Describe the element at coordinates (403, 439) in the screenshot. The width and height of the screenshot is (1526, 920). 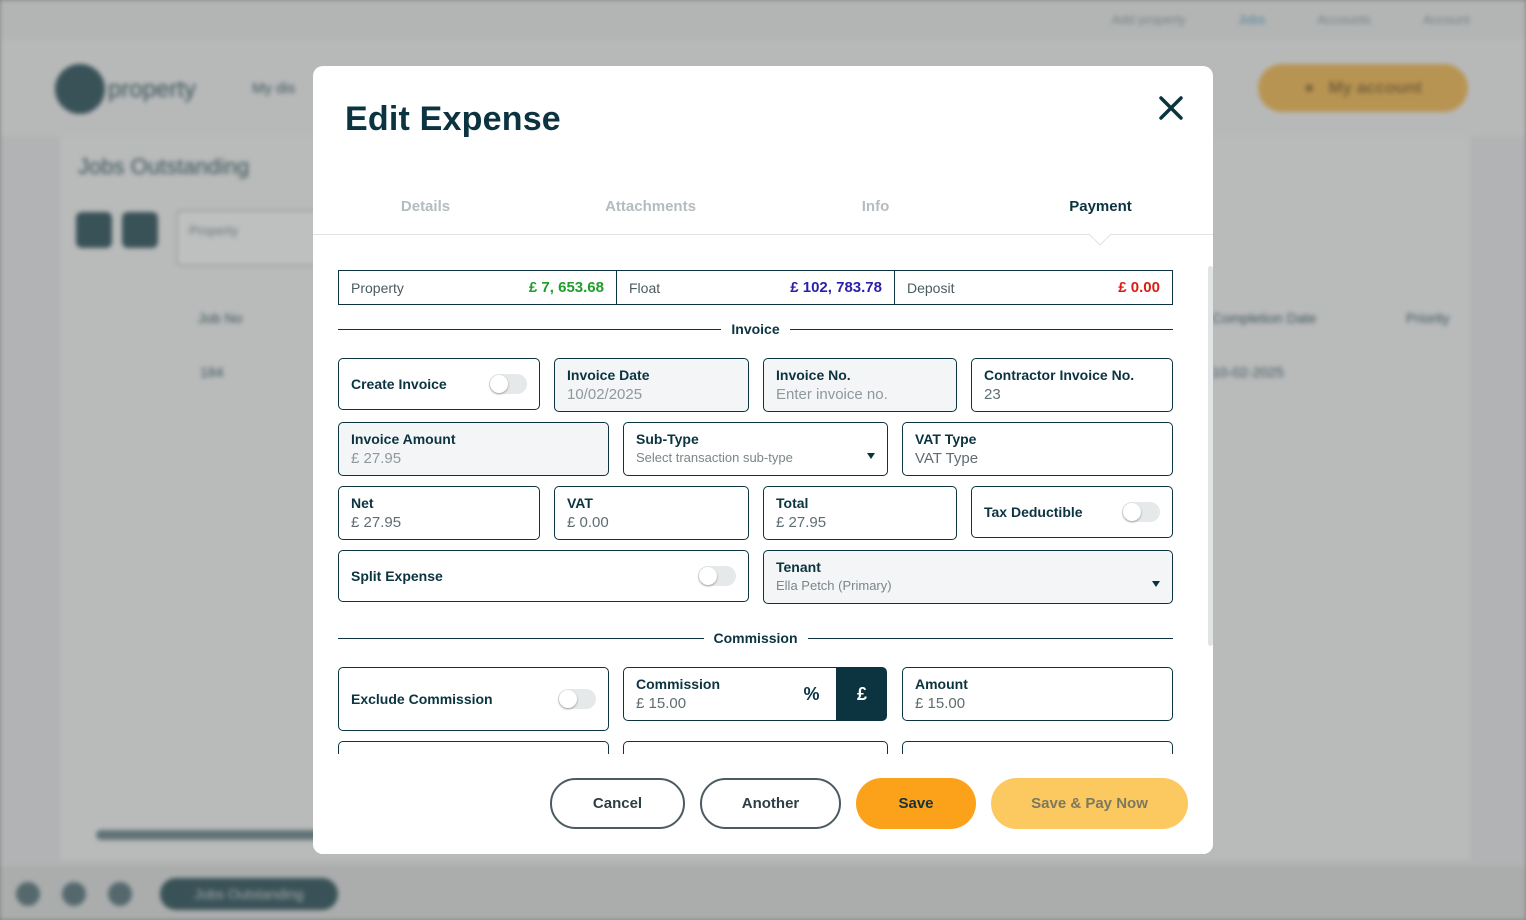
I see `field-label: Invoice Amount` at that location.